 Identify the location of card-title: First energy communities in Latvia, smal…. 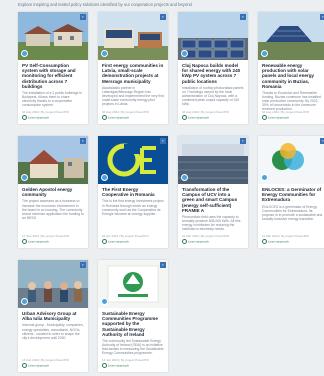
(133, 73).